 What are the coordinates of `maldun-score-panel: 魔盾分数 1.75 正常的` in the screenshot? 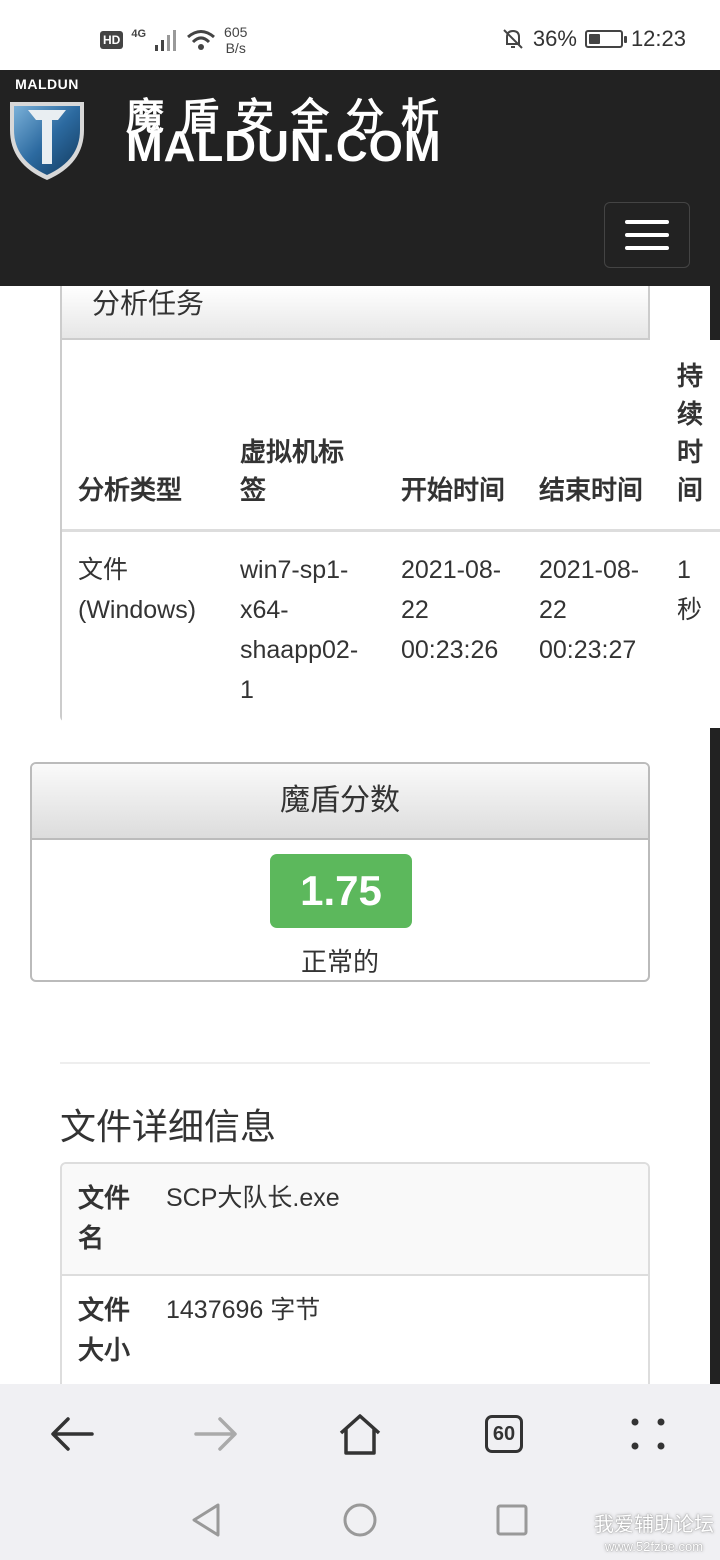 It's located at (340, 872).